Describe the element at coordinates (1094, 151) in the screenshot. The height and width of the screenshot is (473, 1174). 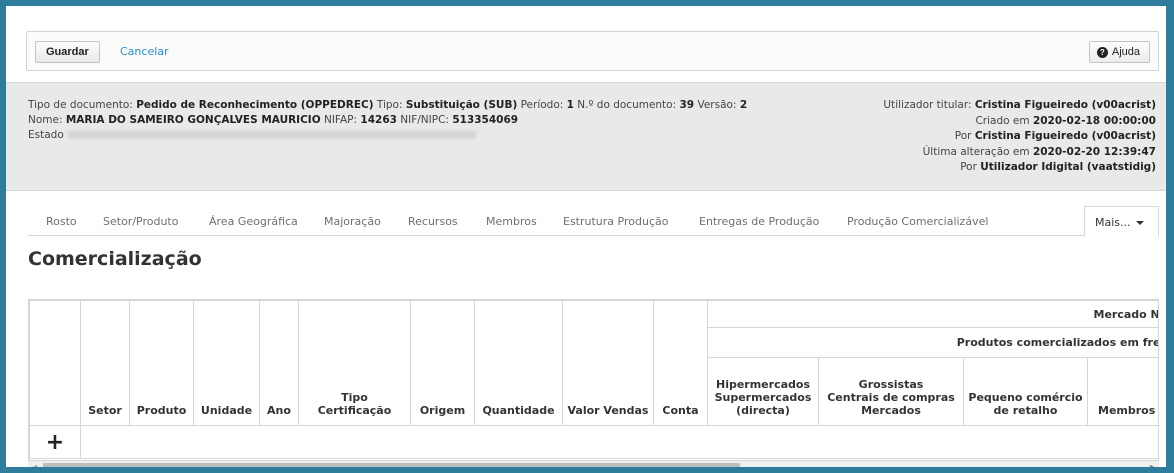
I see `modified-value: 2020-02-20 12:39:47` at that location.